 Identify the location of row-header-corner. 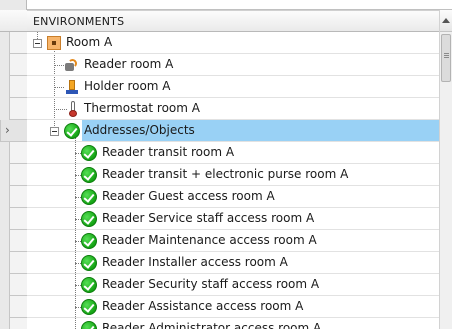
(13, 21).